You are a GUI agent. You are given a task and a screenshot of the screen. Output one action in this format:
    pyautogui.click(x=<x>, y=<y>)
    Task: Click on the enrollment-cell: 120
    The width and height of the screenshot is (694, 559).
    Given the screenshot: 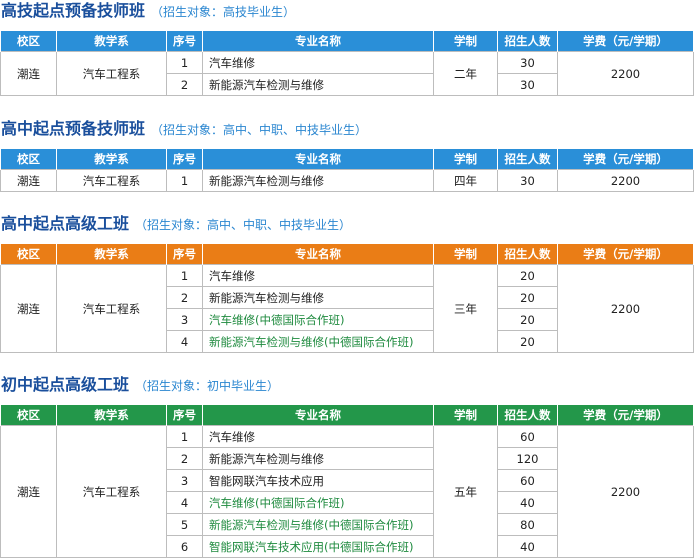 What is the action you would take?
    pyautogui.click(x=527, y=458)
    